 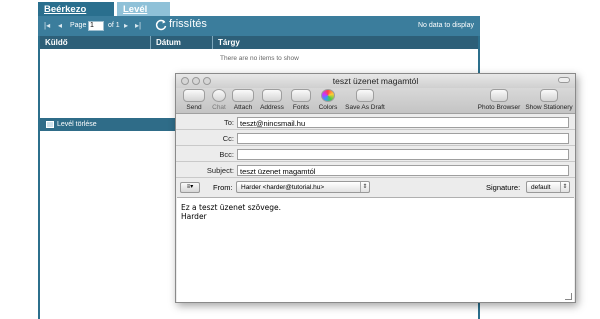 I want to click on color-wheel-icon, so click(x=328, y=95).